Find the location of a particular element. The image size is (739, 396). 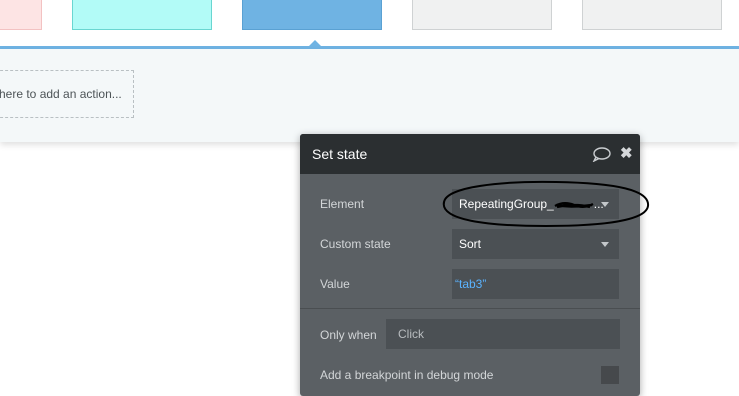

custom-state-label: Custom state is located at coordinates (355, 244).